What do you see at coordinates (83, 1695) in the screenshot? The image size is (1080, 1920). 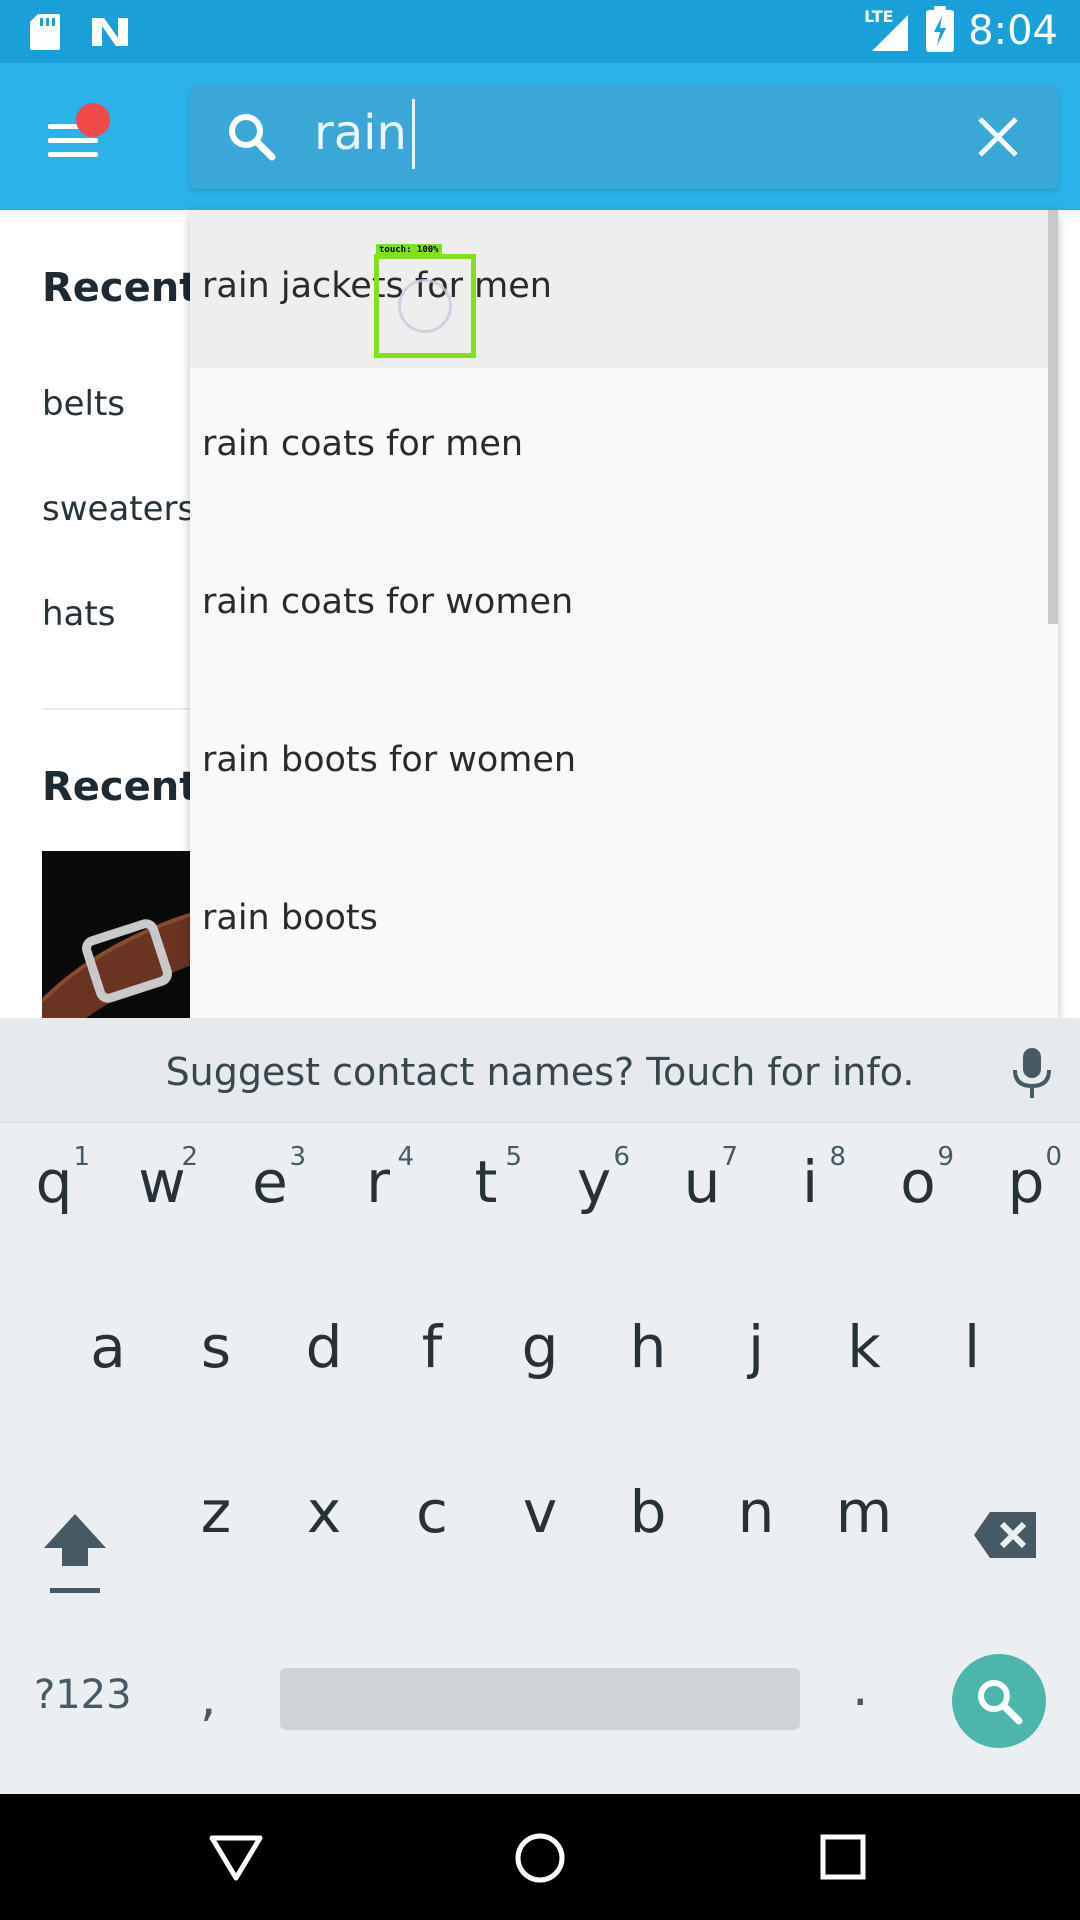 I see `symbols-key: ?123` at bounding box center [83, 1695].